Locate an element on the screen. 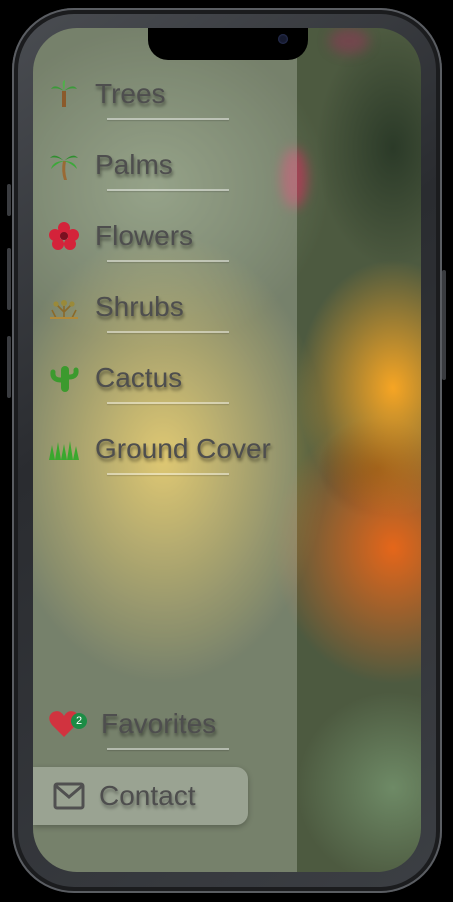 This screenshot has height=902, width=453. shrub-icon is located at coordinates (64, 307).